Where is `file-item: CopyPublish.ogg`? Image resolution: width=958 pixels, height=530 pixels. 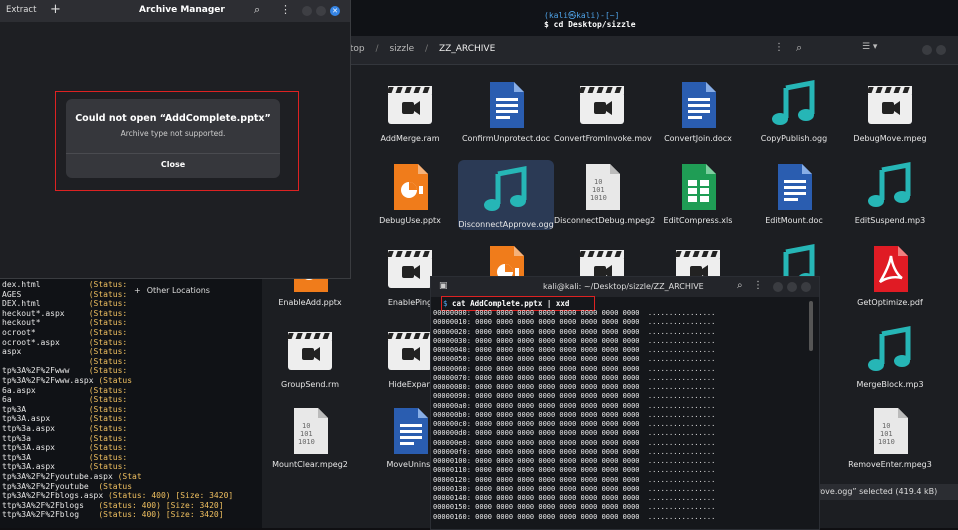
file-item: CopyPublish.ogg is located at coordinates (794, 111).